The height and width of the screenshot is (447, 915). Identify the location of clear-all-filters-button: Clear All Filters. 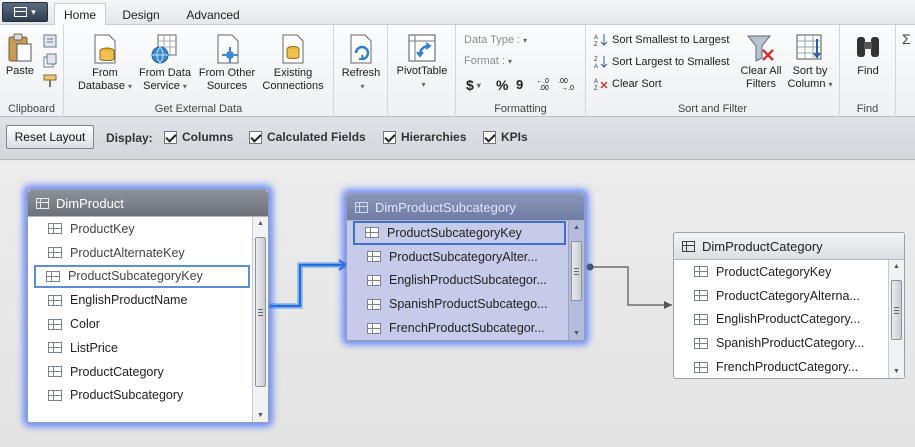
(761, 62).